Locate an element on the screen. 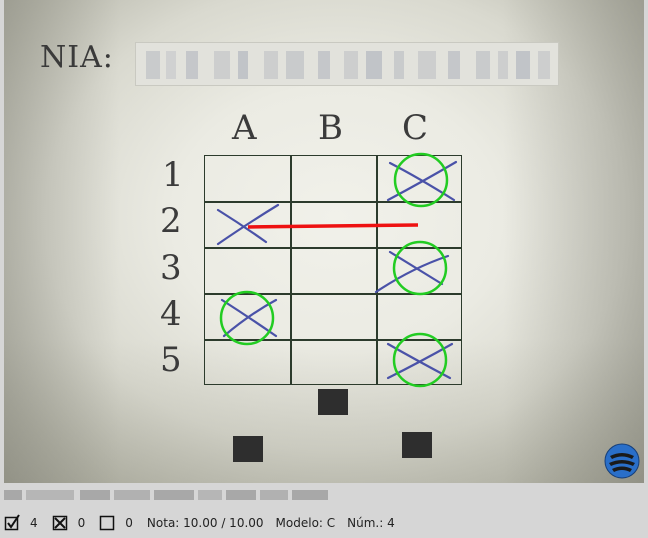 Image resolution: width=648 pixels, height=538 pixels. empty-box-icon is located at coordinates (107, 523).